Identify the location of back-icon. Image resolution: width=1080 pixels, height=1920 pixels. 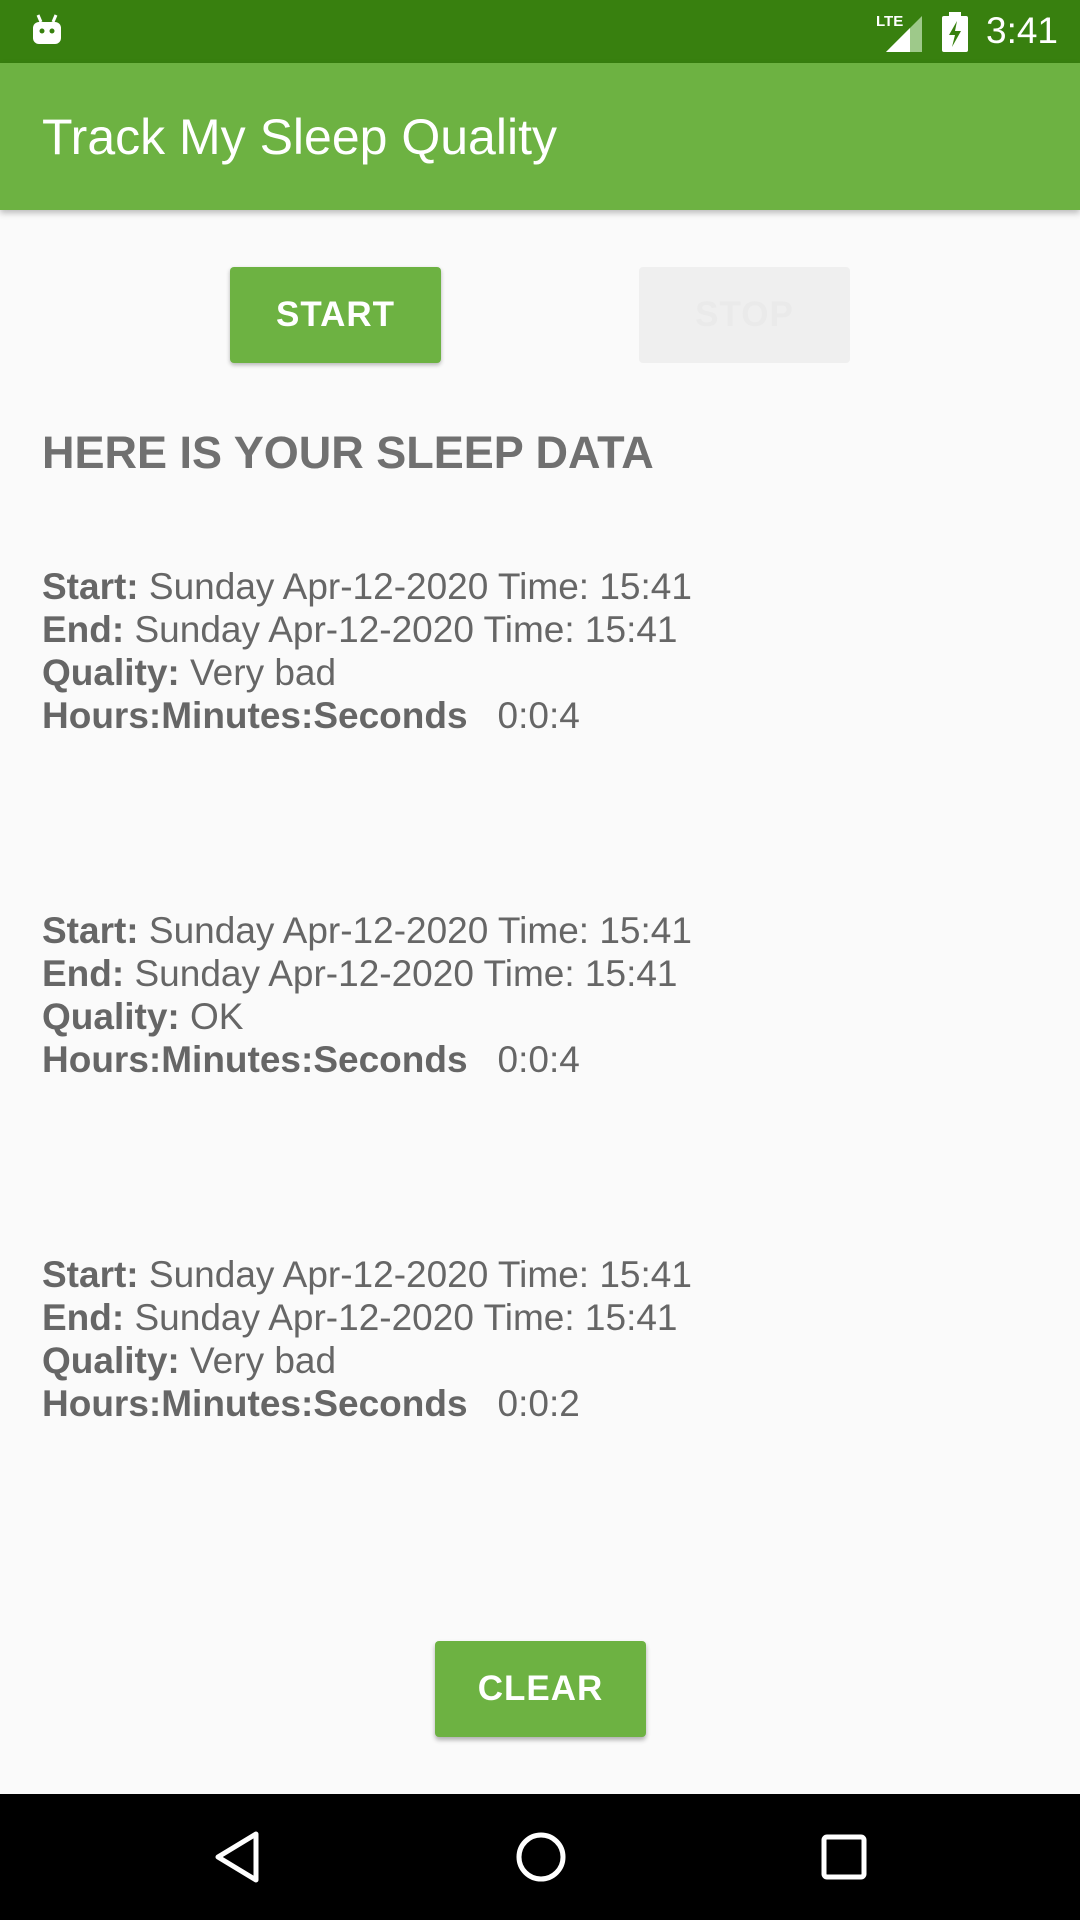
(237, 1857).